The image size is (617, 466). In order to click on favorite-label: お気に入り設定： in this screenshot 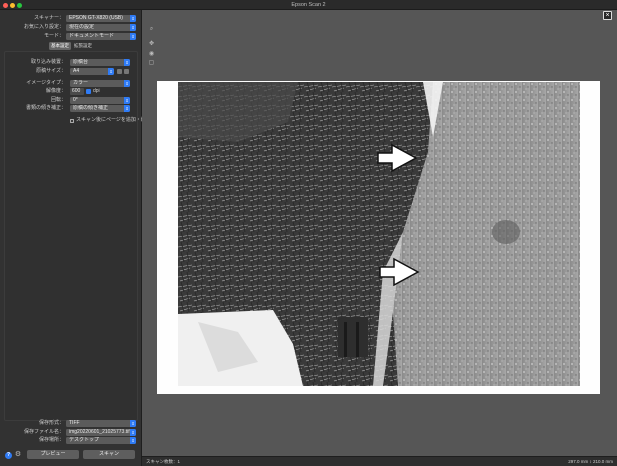, I will do `click(43, 27)`.